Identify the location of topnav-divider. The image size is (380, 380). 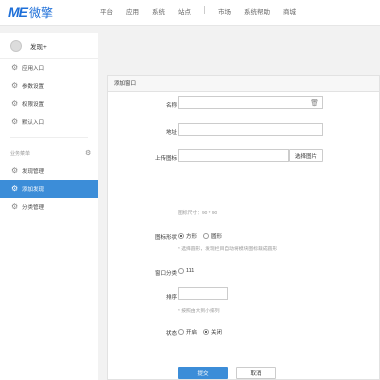
(204, 10).